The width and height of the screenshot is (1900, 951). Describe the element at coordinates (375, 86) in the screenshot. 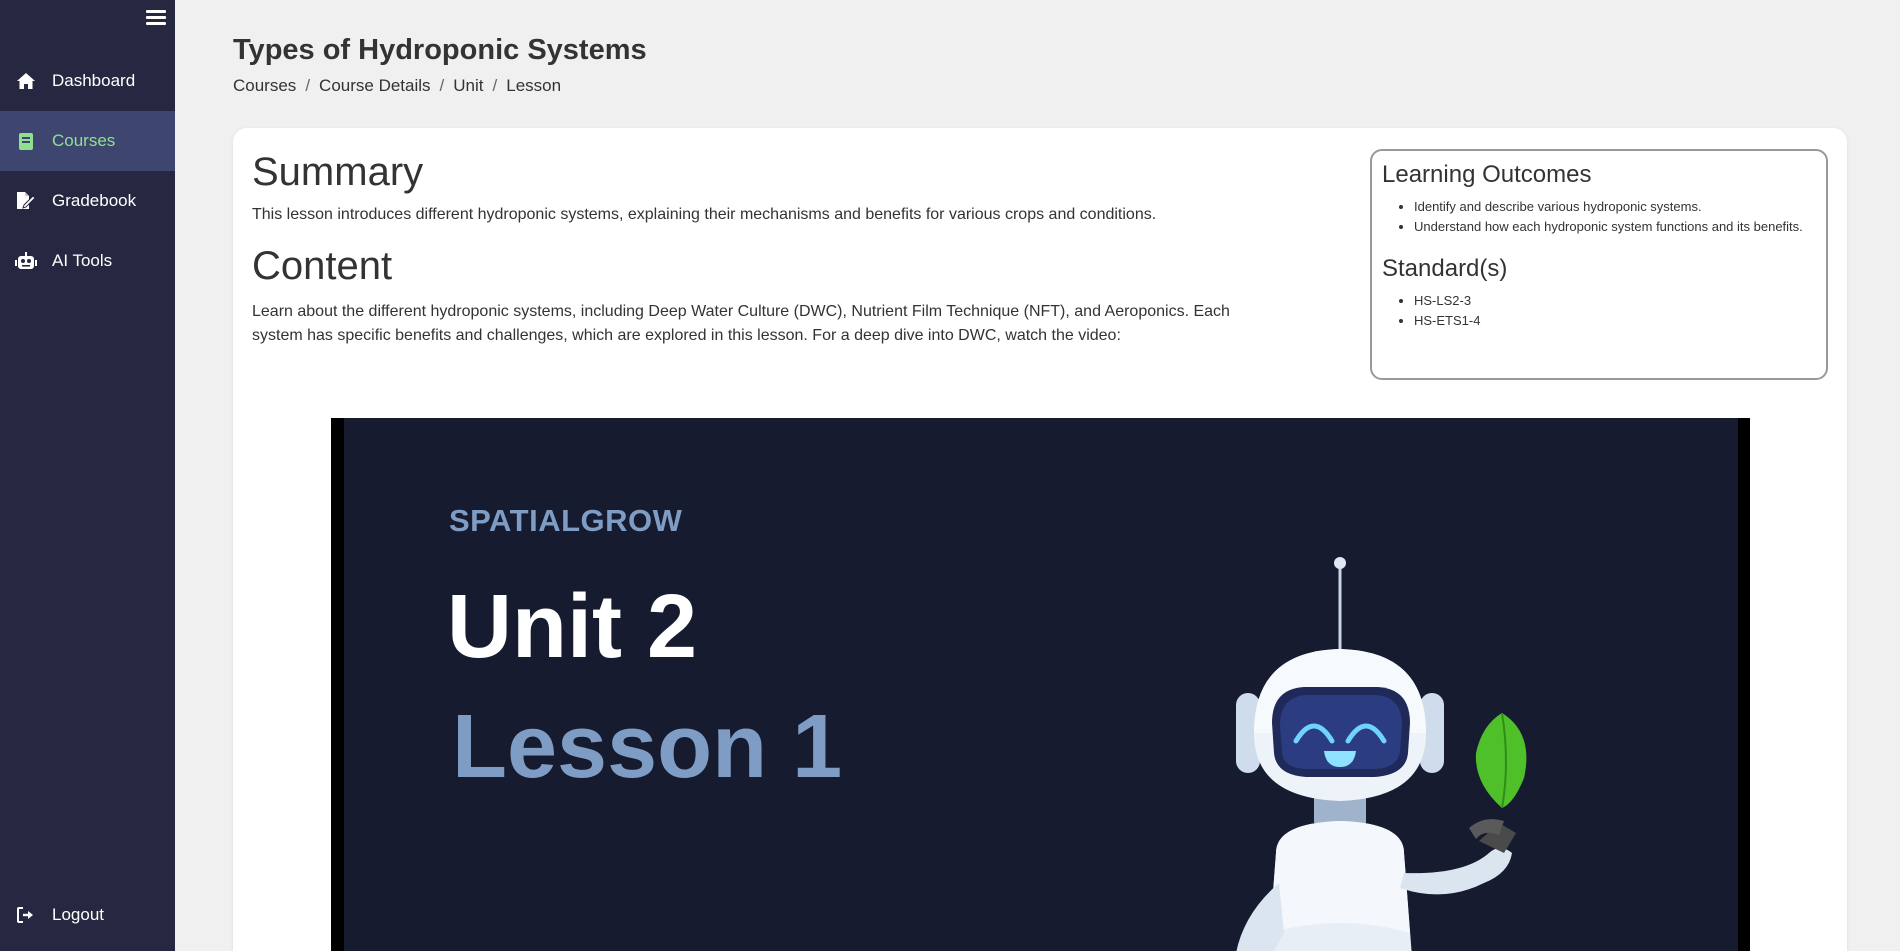

I see `breadcrumb-course-details: Course Details` at that location.